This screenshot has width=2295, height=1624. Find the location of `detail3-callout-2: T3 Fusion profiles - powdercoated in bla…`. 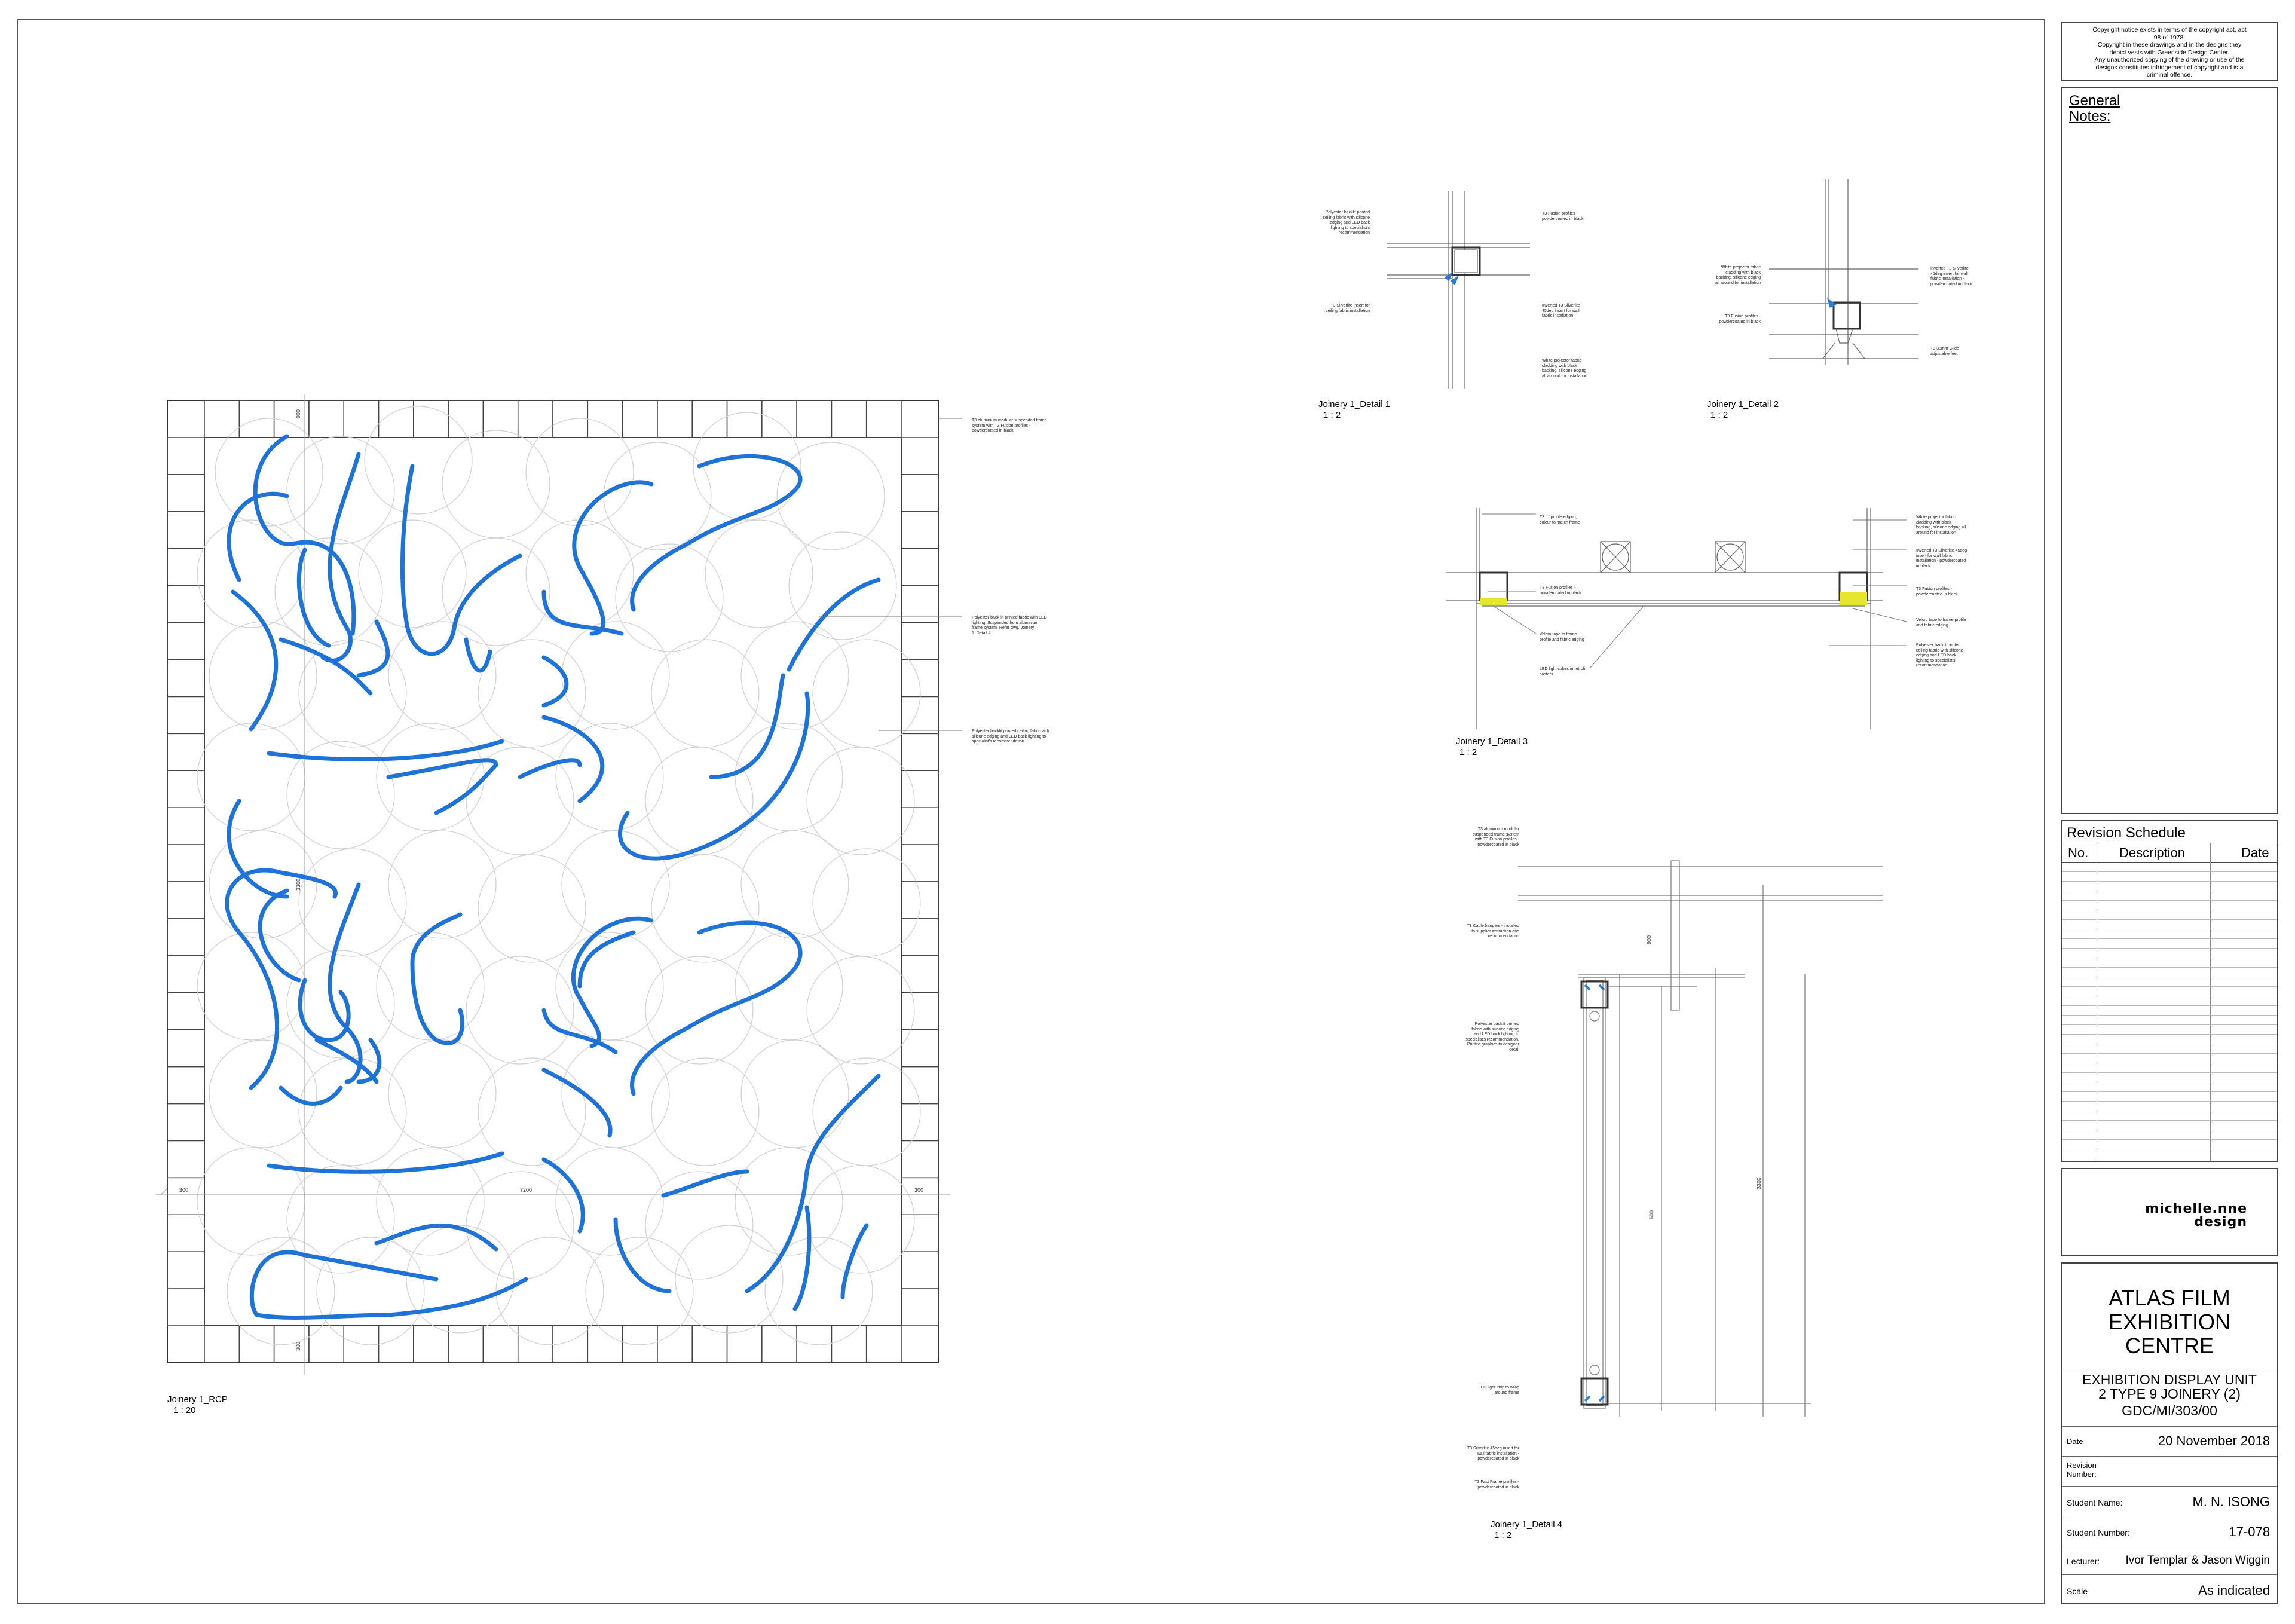

detail3-callout-2: T3 Fusion profiles - powdercoated in bla… is located at coordinates (1561, 590).